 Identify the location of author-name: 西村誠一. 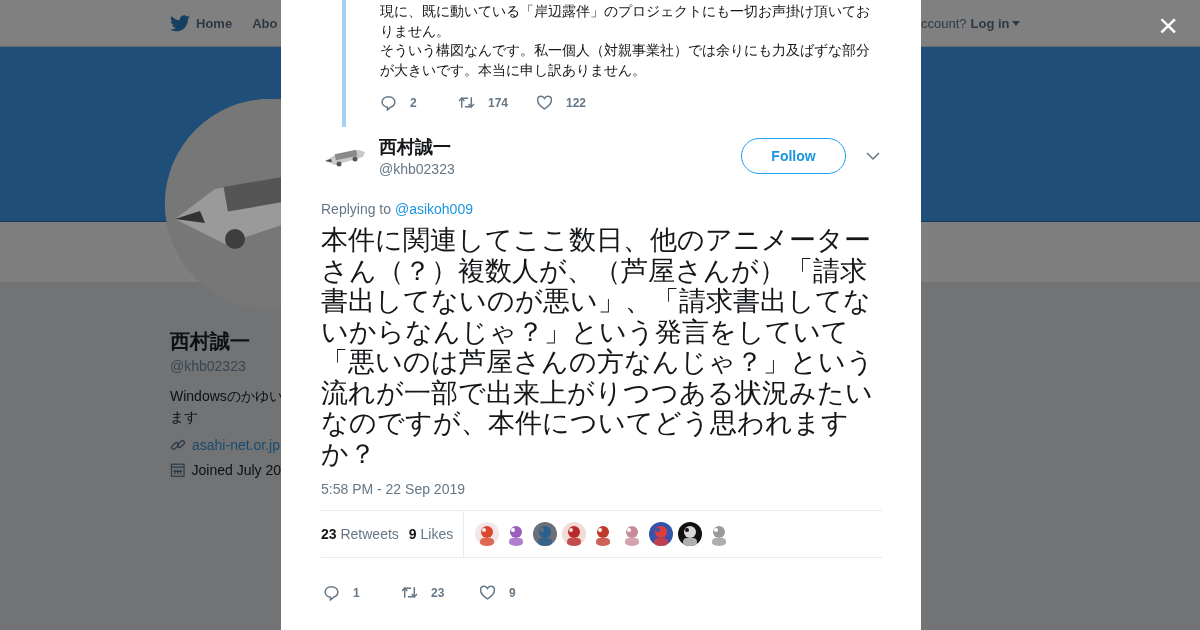
(415, 147).